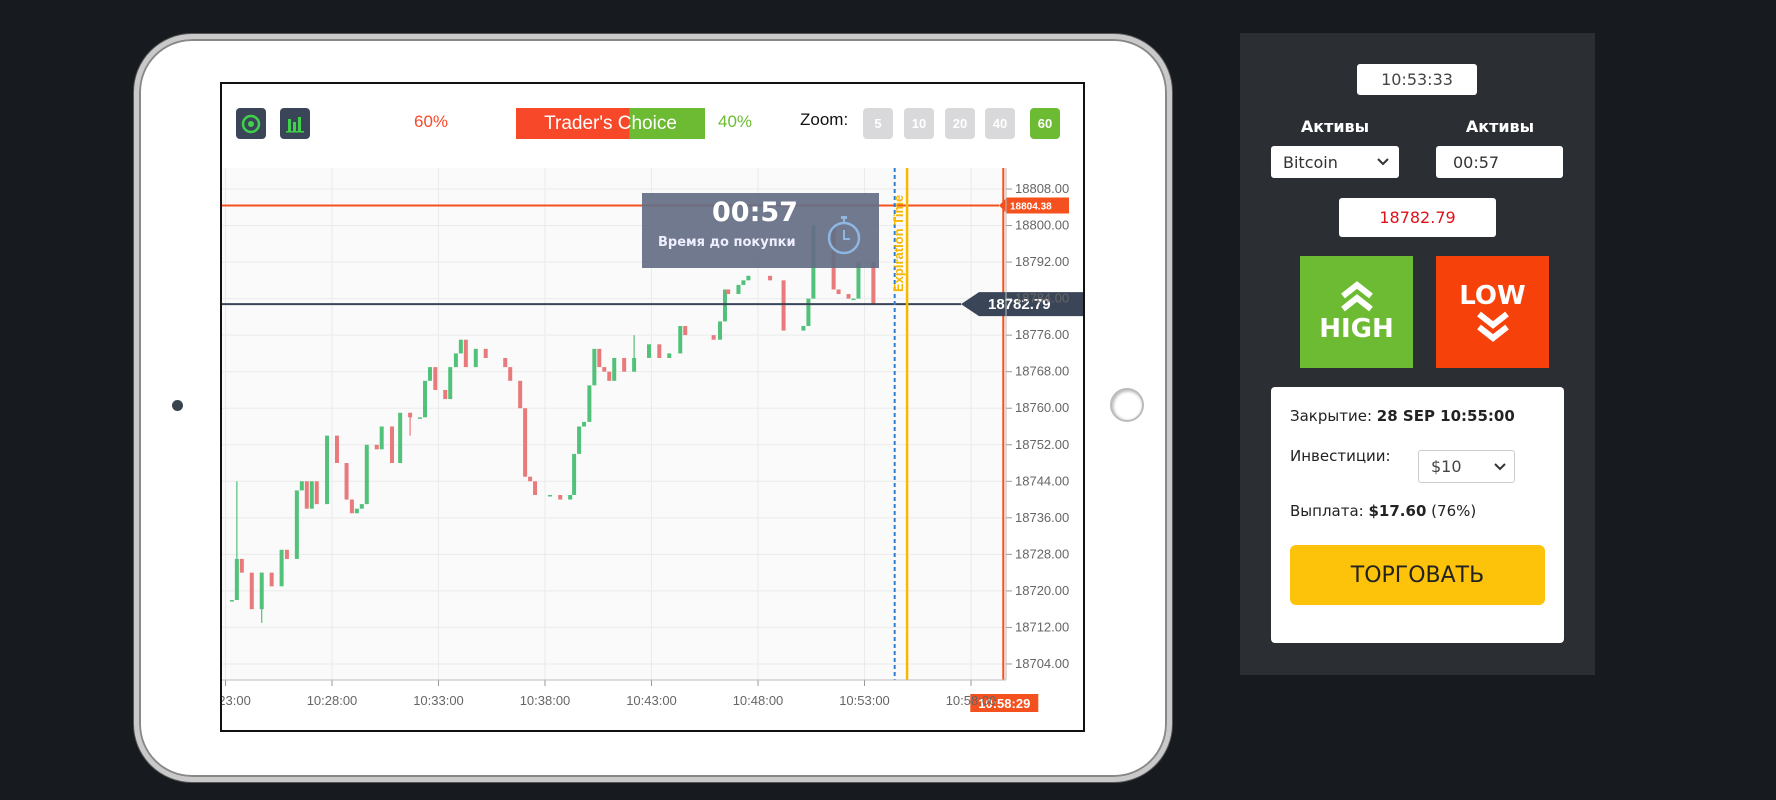 This screenshot has width=1776, height=800. I want to click on trade-button: ТОРГОВАТЬ, so click(1417, 575).